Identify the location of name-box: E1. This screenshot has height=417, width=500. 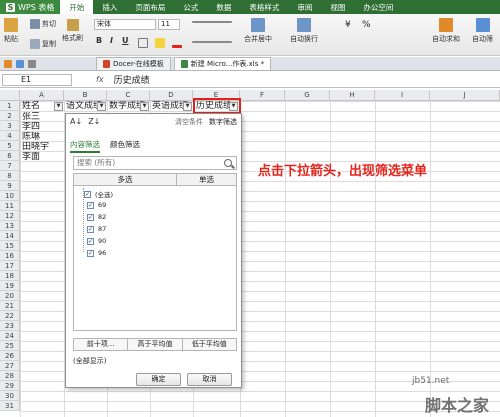
(37, 79).